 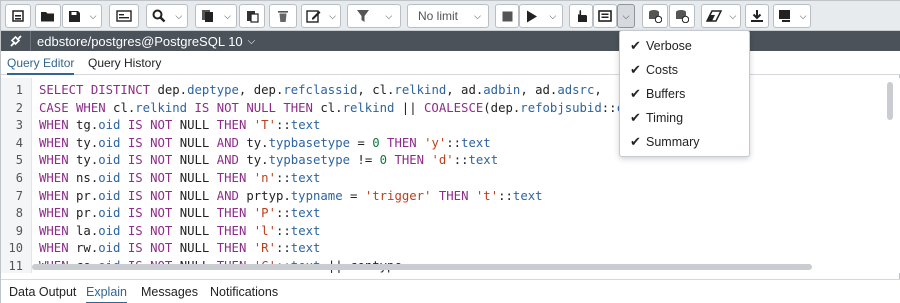 What do you see at coordinates (15, 266) in the screenshot?
I see `line-number: 11` at bounding box center [15, 266].